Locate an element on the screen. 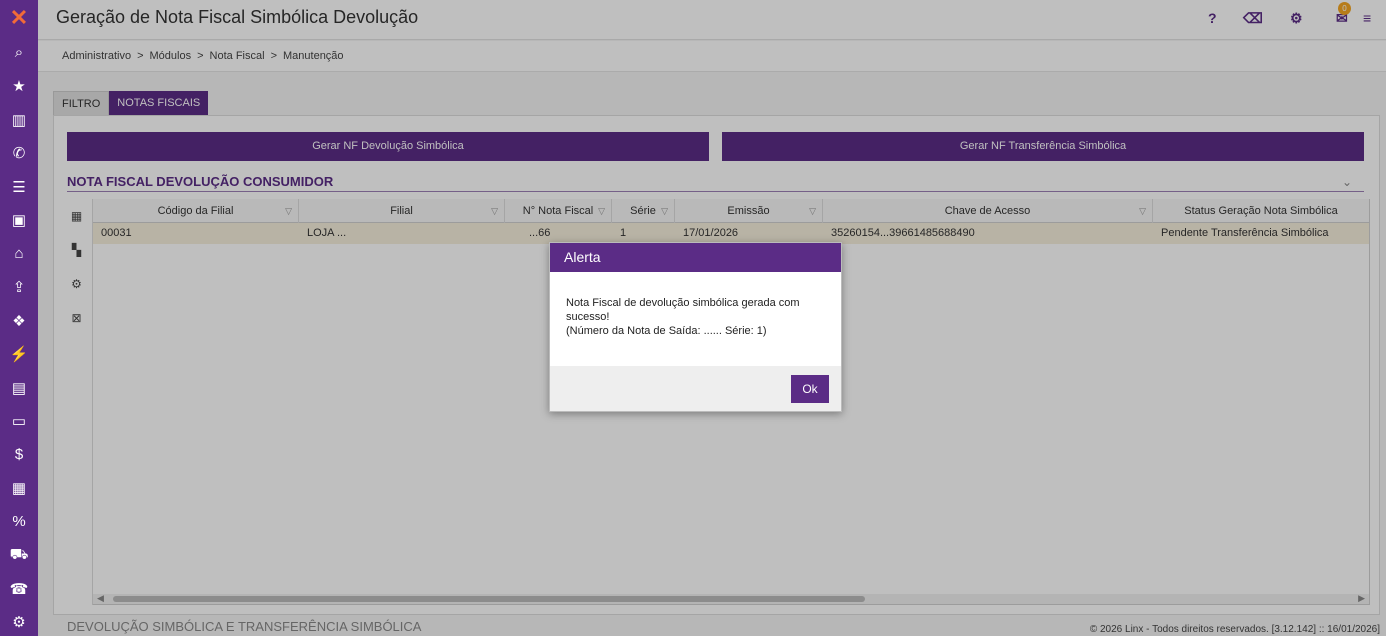 Image resolution: width=1386 pixels, height=636 pixels. phone-icon: ✆ is located at coordinates (19, 154).